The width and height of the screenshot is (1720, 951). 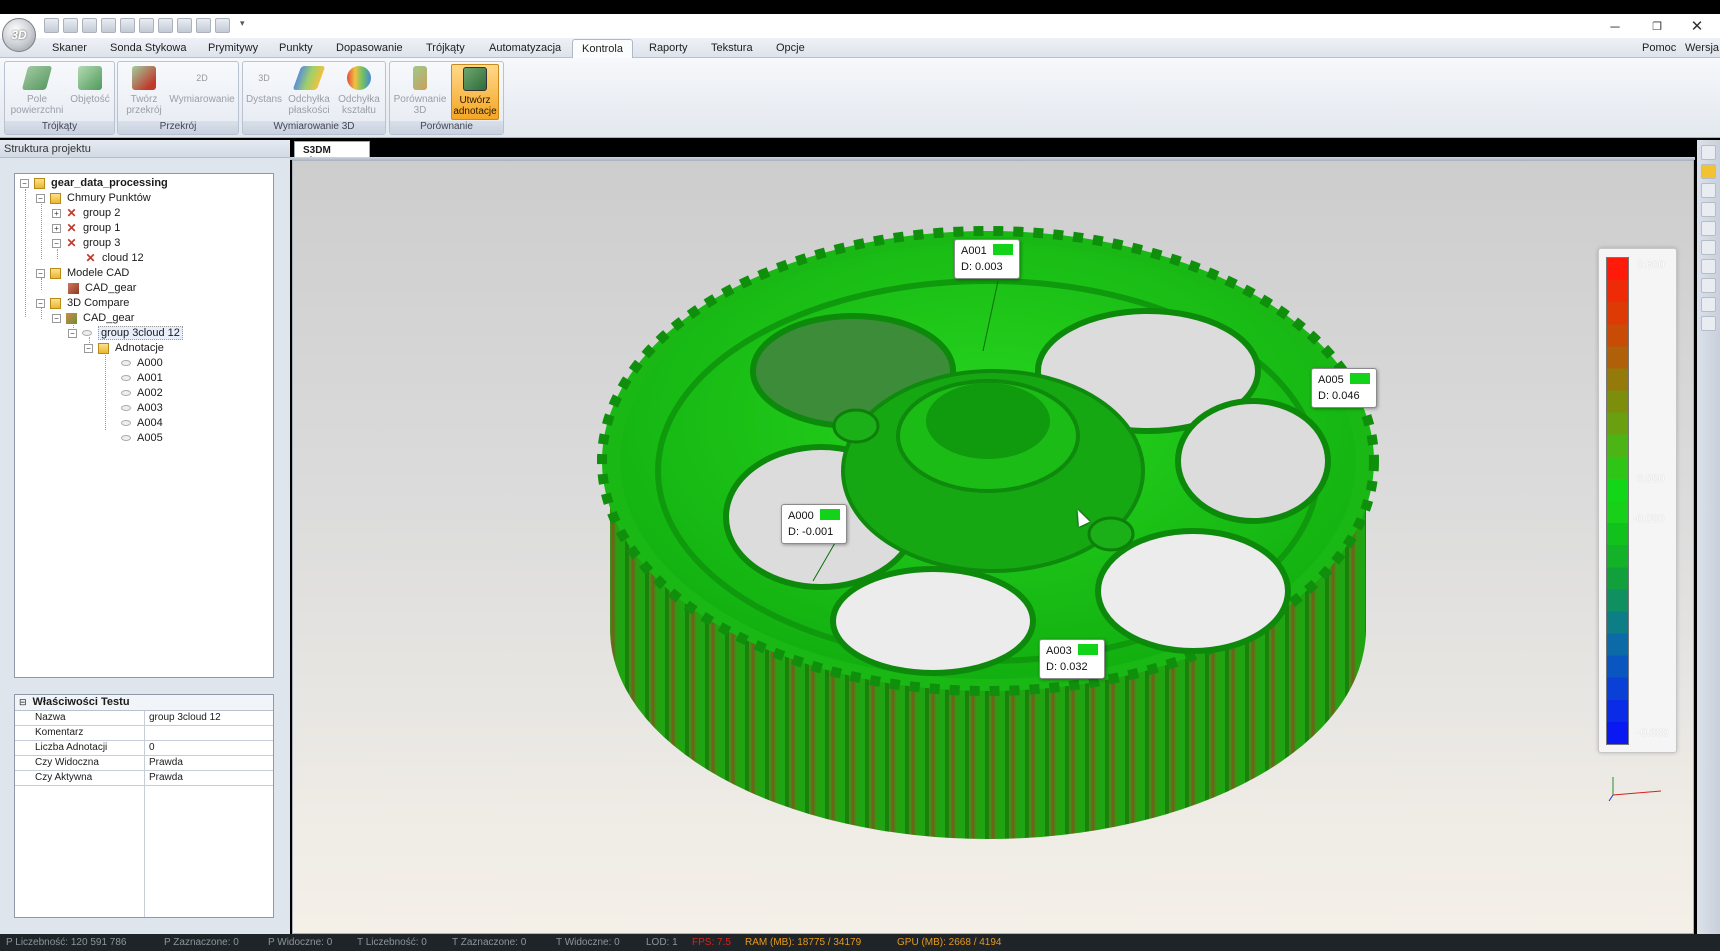 I want to click on tree-item-cloud-12: ✕ cloud 12, so click(x=114, y=258).